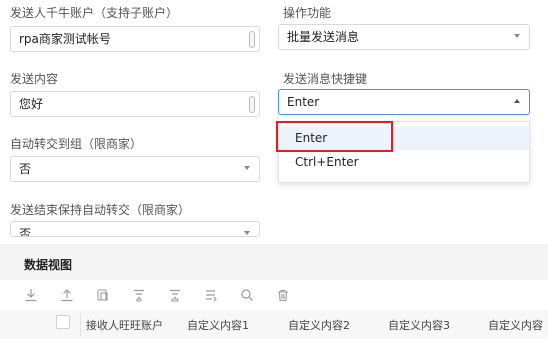 The height and width of the screenshot is (339, 548). What do you see at coordinates (274, 324) in the screenshot?
I see `data-view-column-header: 接收人旺旺账户 自定义内容1 自定义内容2 自定义内容3 自定义内容` at bounding box center [274, 324].